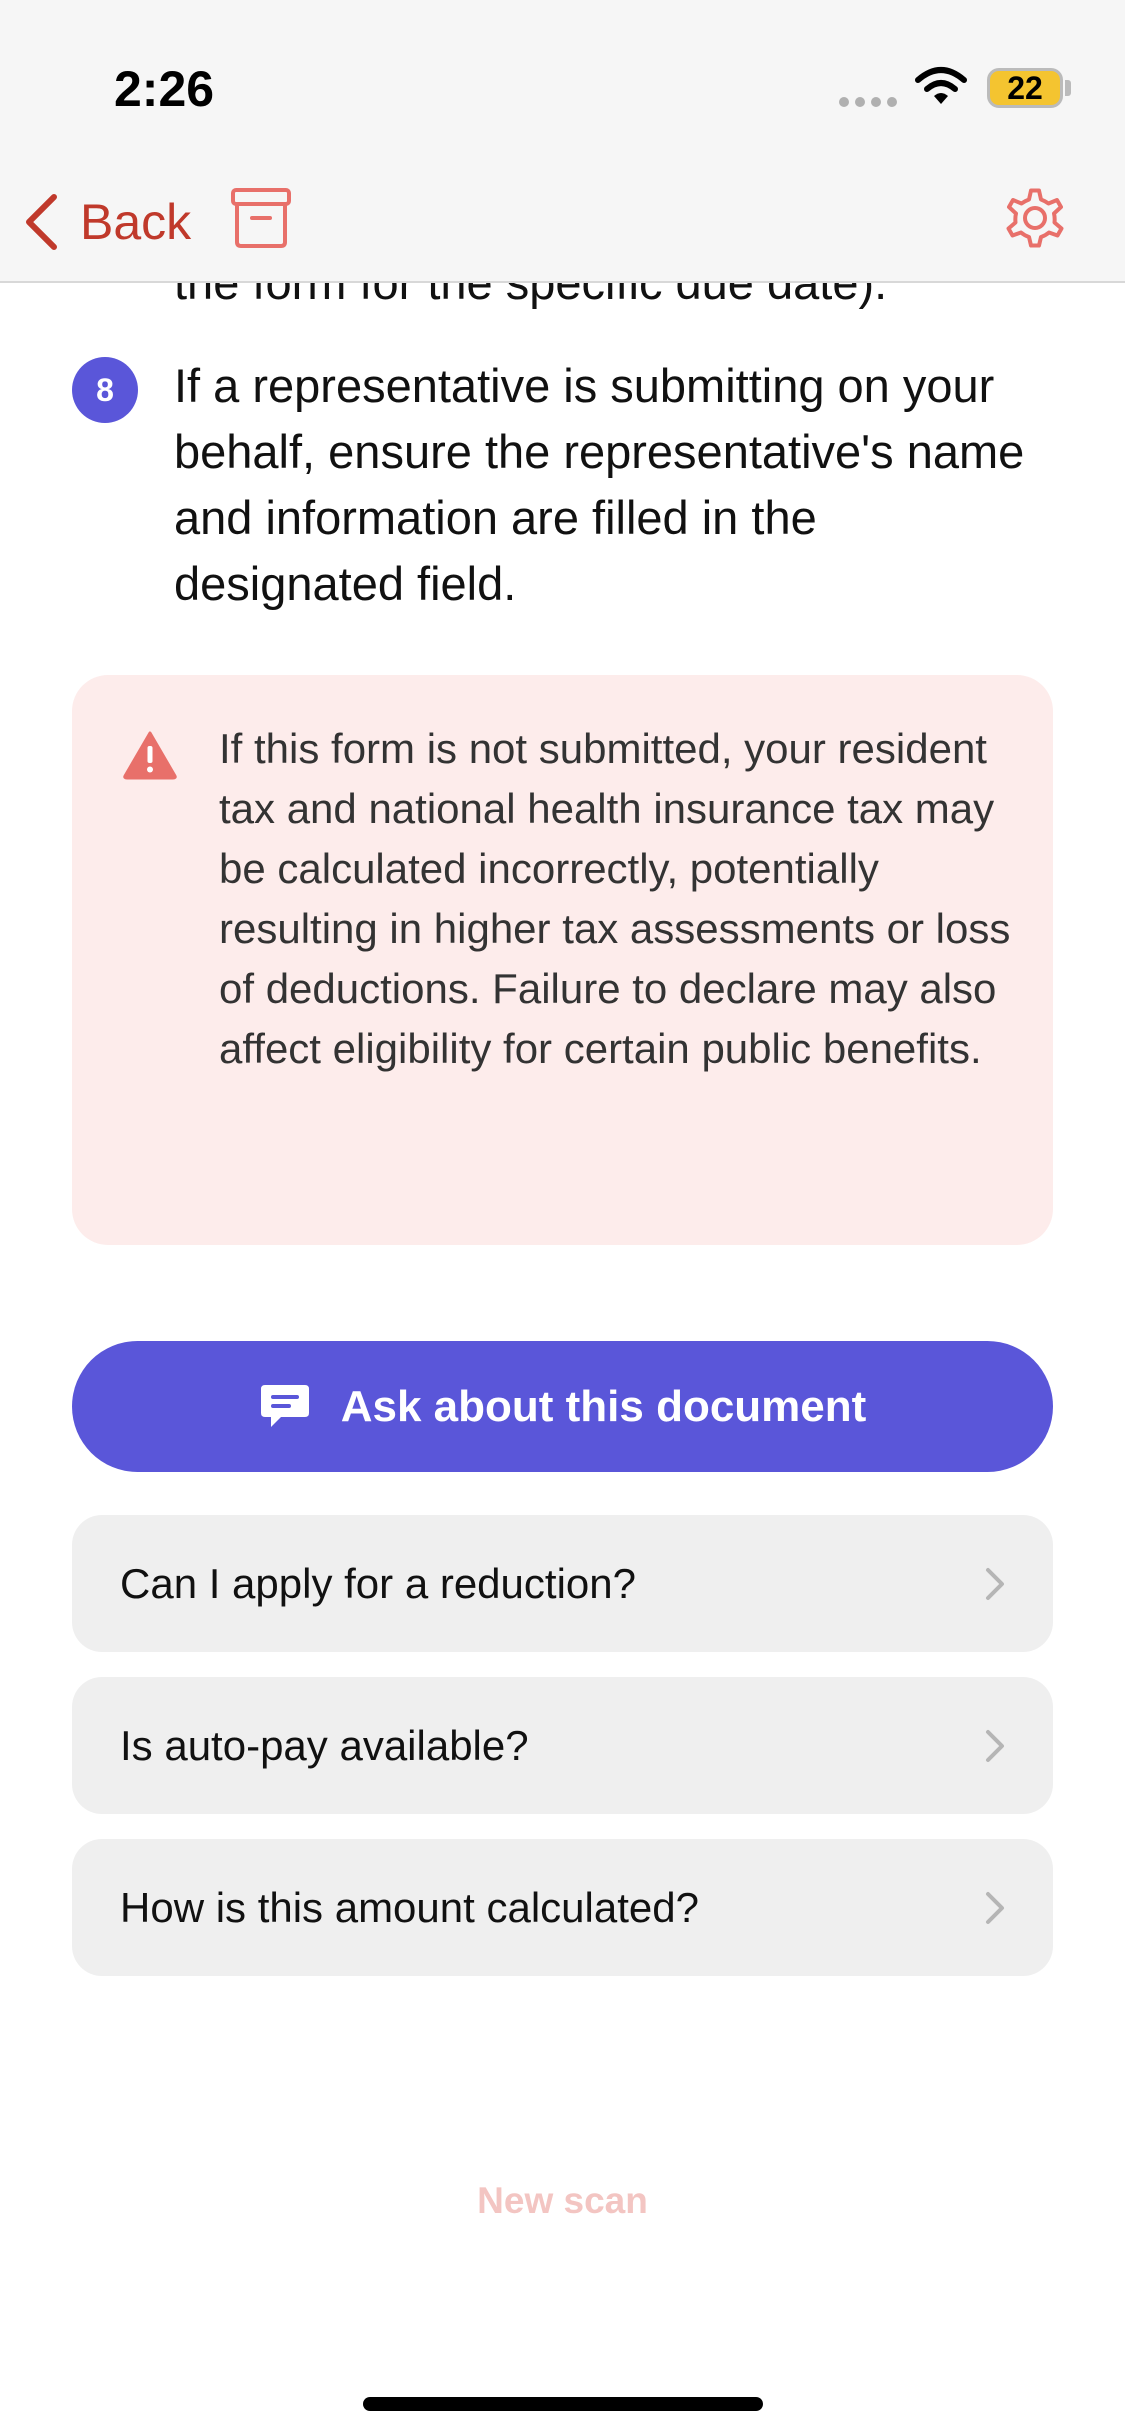  I want to click on battery-level: 22, so click(1025, 87).